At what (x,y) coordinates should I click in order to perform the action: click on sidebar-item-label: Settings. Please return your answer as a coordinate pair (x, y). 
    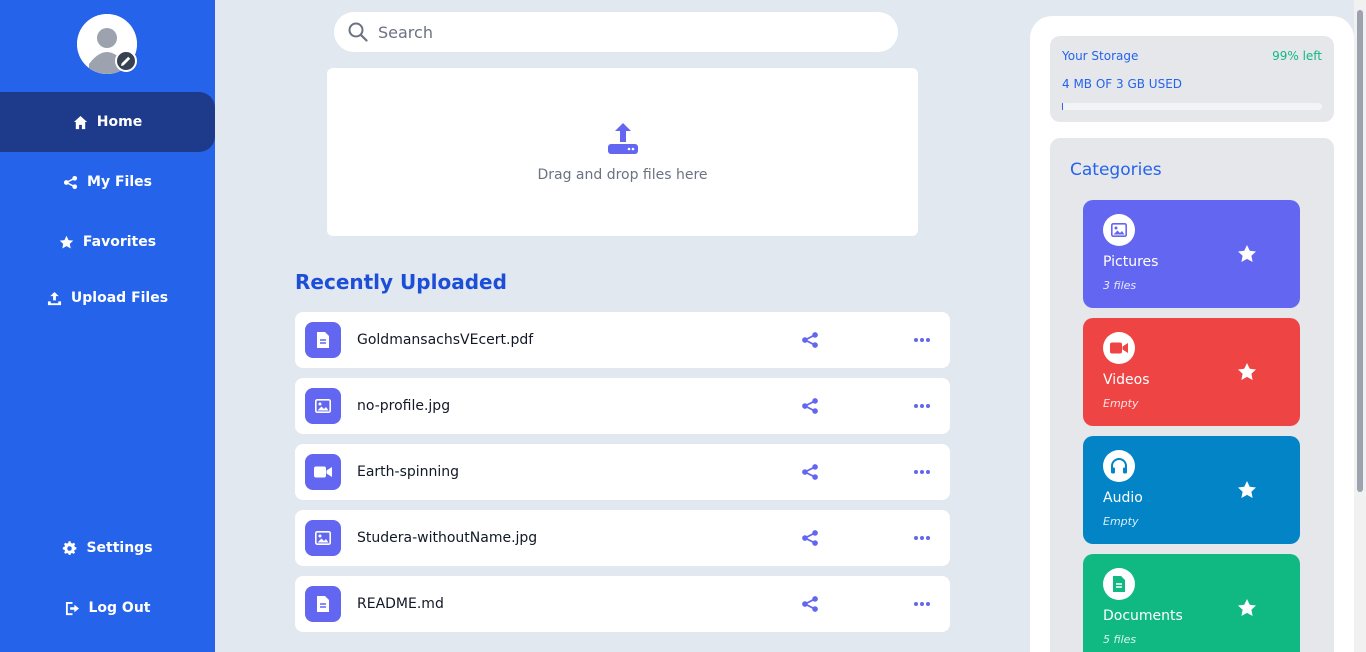
    Looking at the image, I should click on (119, 548).